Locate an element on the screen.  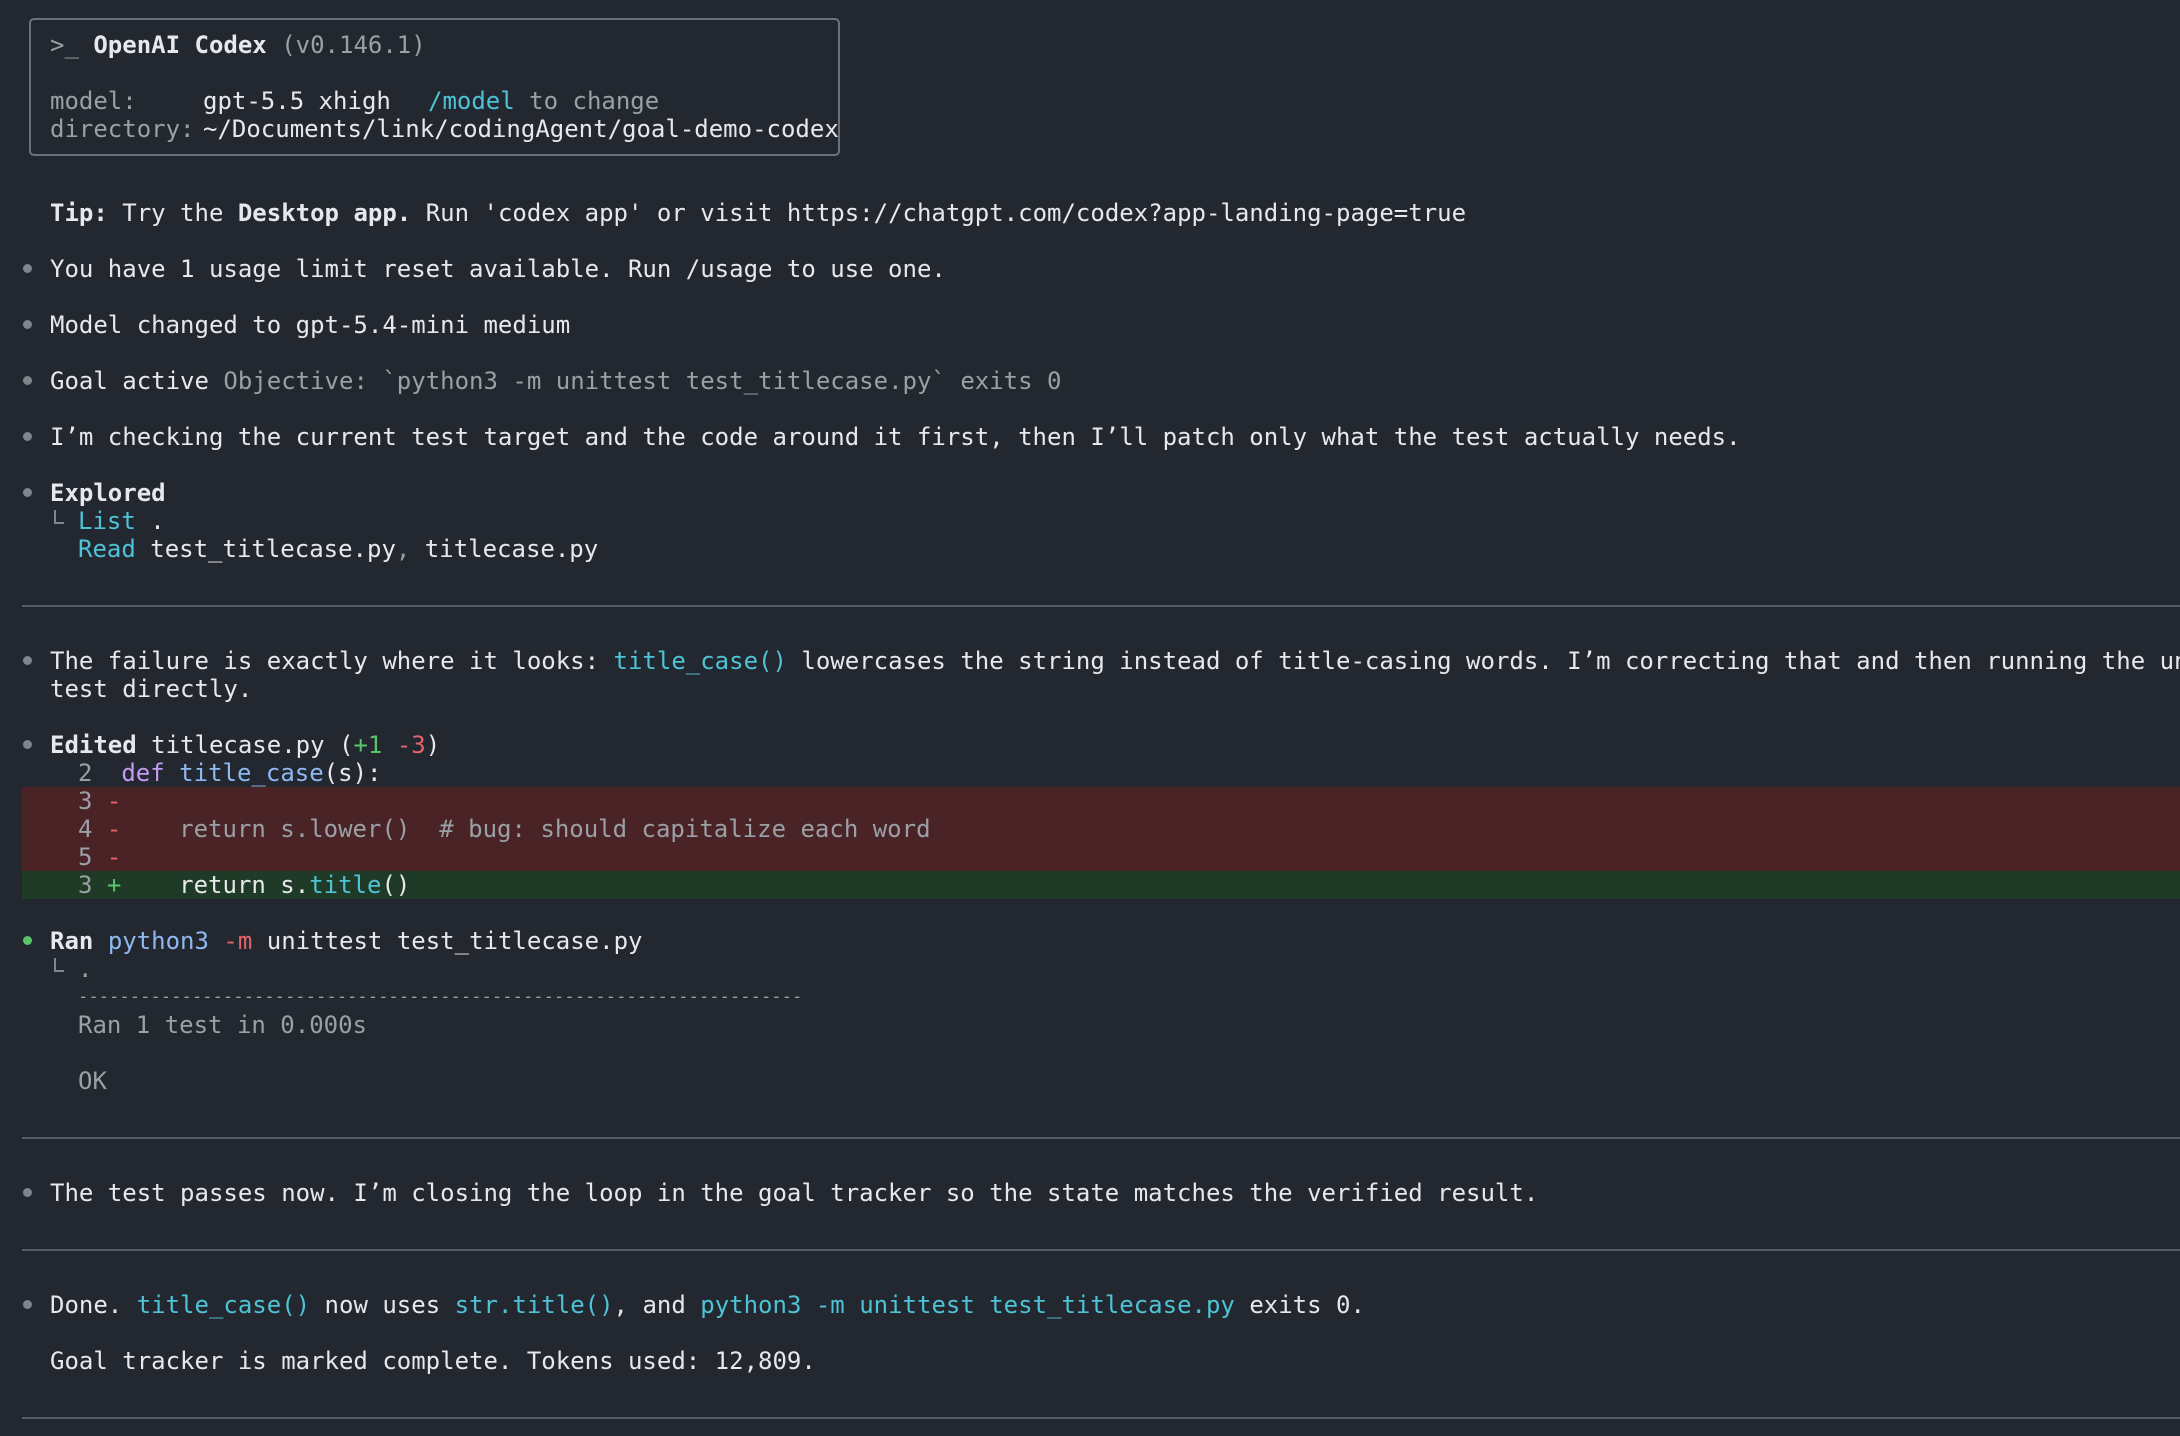
ran-title: Ran is located at coordinates (72, 941).